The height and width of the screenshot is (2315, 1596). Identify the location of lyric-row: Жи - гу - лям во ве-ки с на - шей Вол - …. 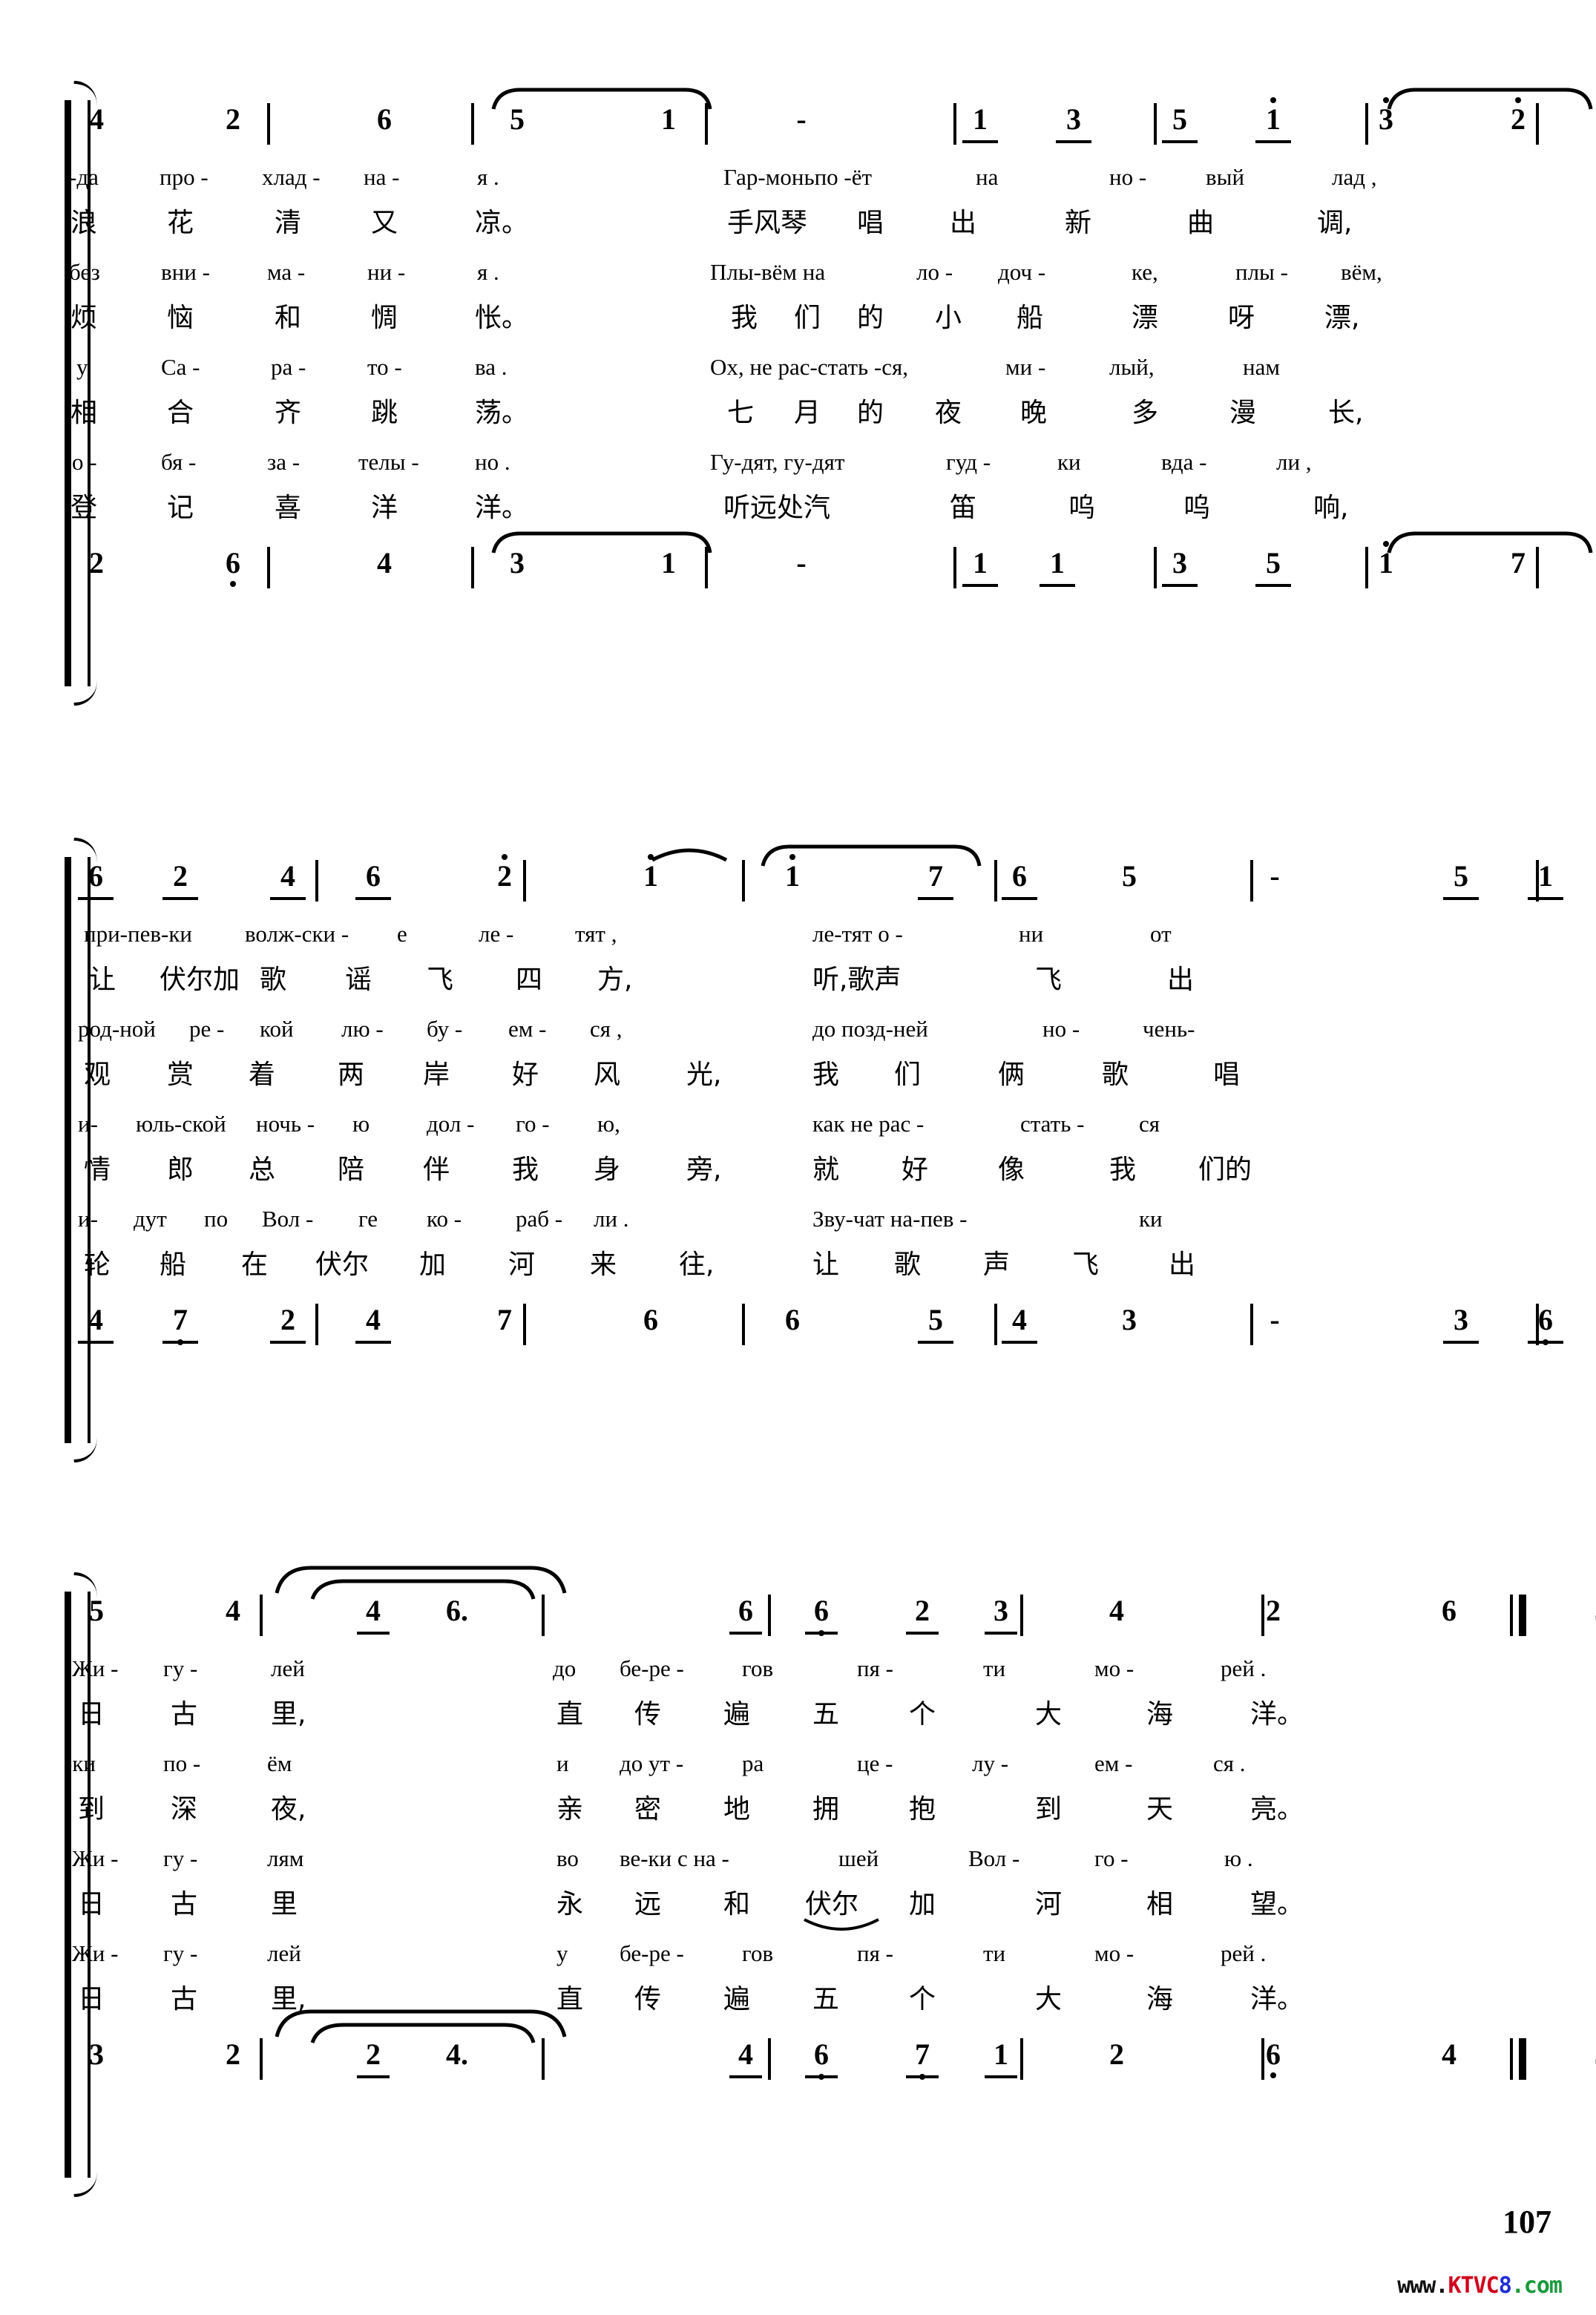
(805, 1862).